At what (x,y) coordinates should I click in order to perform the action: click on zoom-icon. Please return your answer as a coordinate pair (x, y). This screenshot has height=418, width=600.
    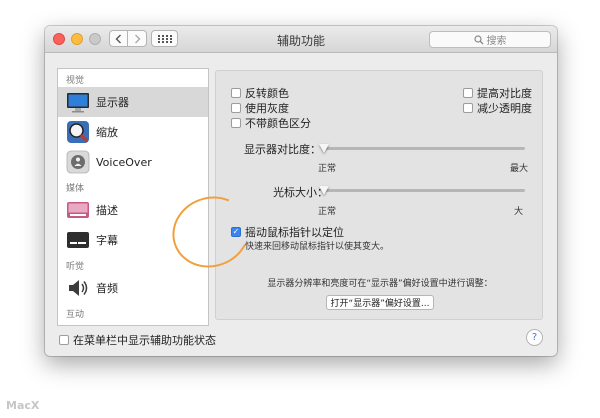
    Looking at the image, I should click on (78, 132).